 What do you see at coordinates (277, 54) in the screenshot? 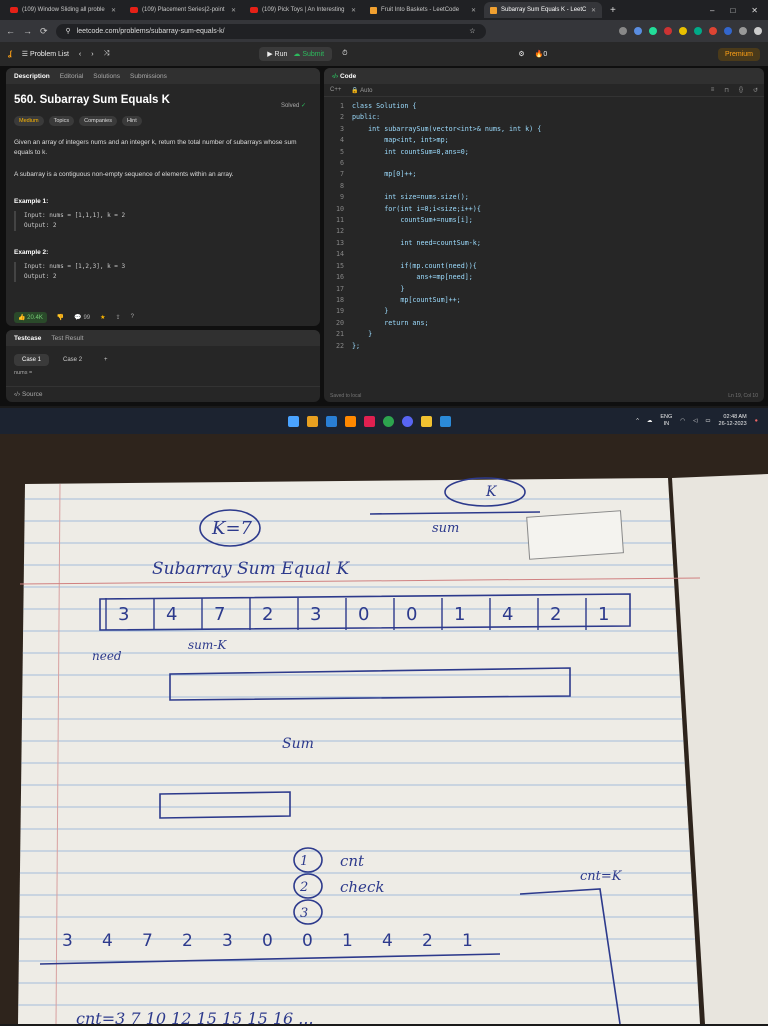
I see `run-button: ▶ Run` at bounding box center [277, 54].